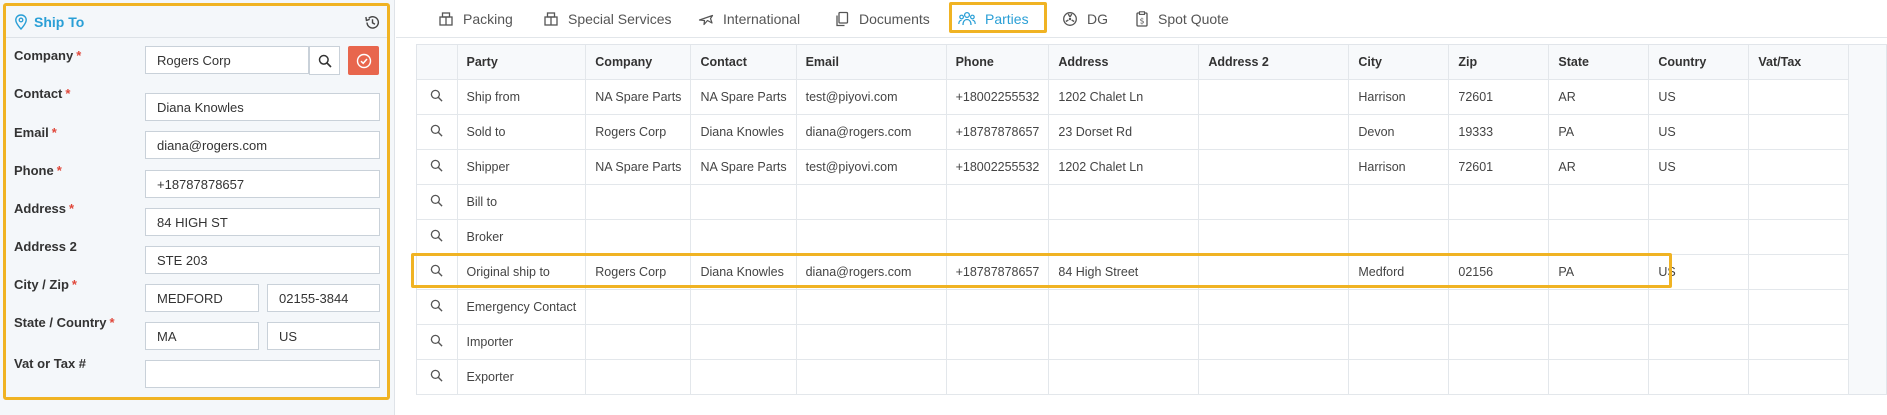 The width and height of the screenshot is (1887, 415). Describe the element at coordinates (48, 55) in the screenshot. I see `company-label: Company *` at that location.